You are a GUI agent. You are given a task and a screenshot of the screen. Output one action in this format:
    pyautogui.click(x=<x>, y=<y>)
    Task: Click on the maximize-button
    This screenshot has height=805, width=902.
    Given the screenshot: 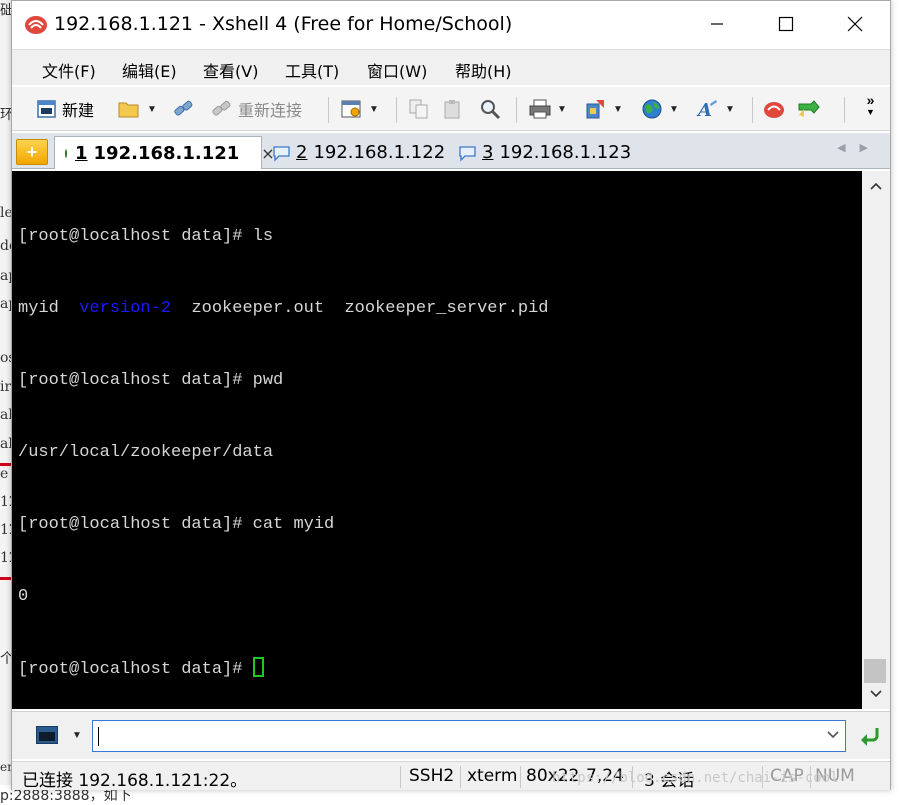 What is the action you would take?
    pyautogui.click(x=786, y=24)
    